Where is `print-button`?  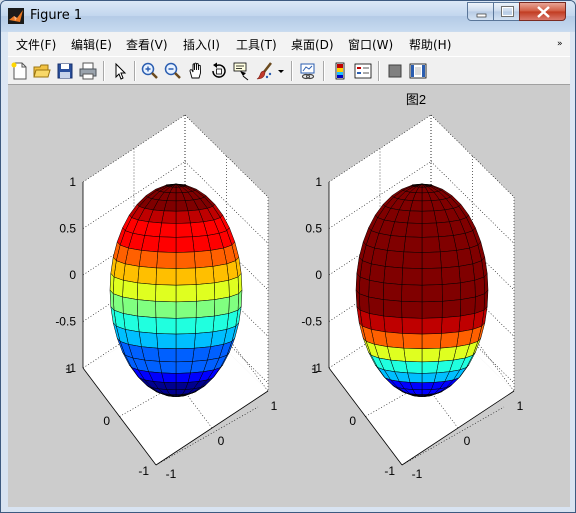
print-button is located at coordinates (88, 71).